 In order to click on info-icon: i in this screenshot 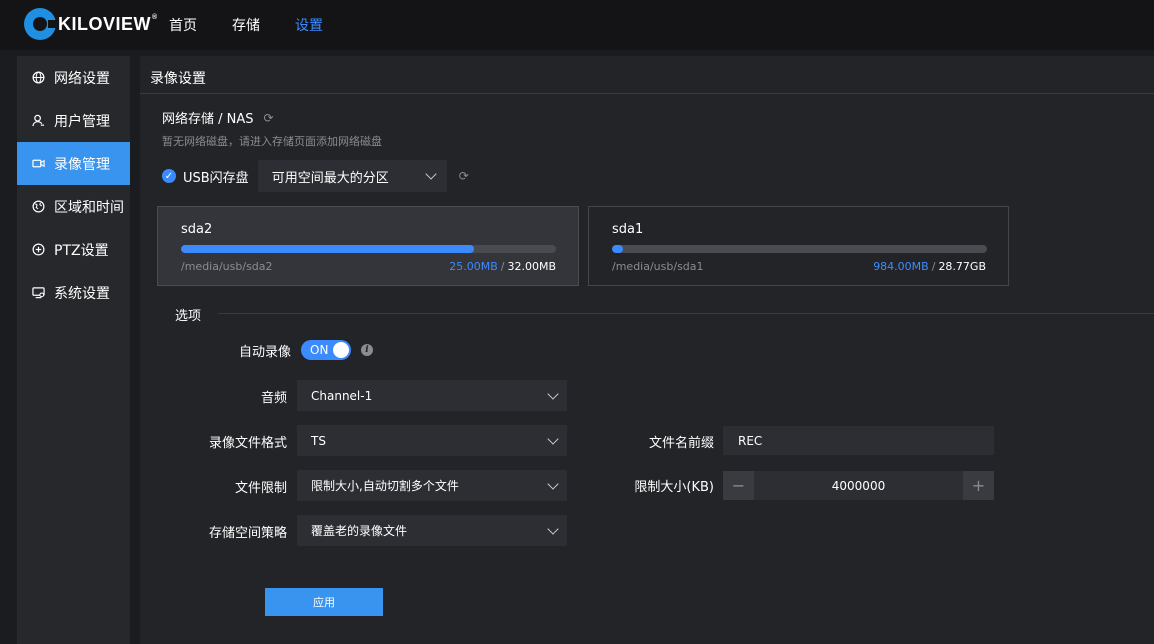, I will do `click(367, 350)`.